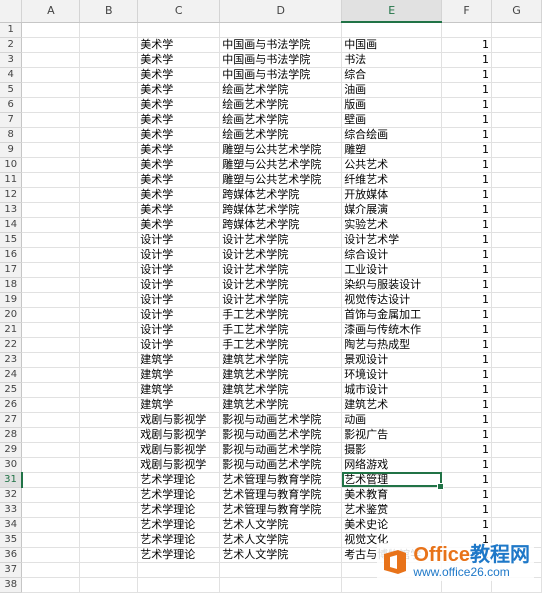 The height and width of the screenshot is (593, 542). What do you see at coordinates (179, 540) in the screenshot?
I see `cell-c: 艺术学理论` at bounding box center [179, 540].